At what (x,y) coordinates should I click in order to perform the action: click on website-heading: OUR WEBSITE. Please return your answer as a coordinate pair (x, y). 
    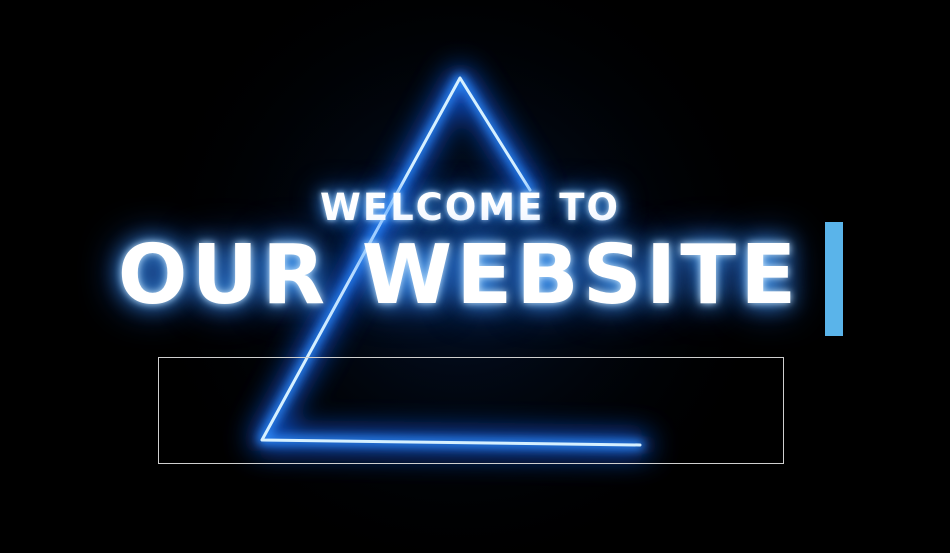
    Looking at the image, I should click on (459, 275).